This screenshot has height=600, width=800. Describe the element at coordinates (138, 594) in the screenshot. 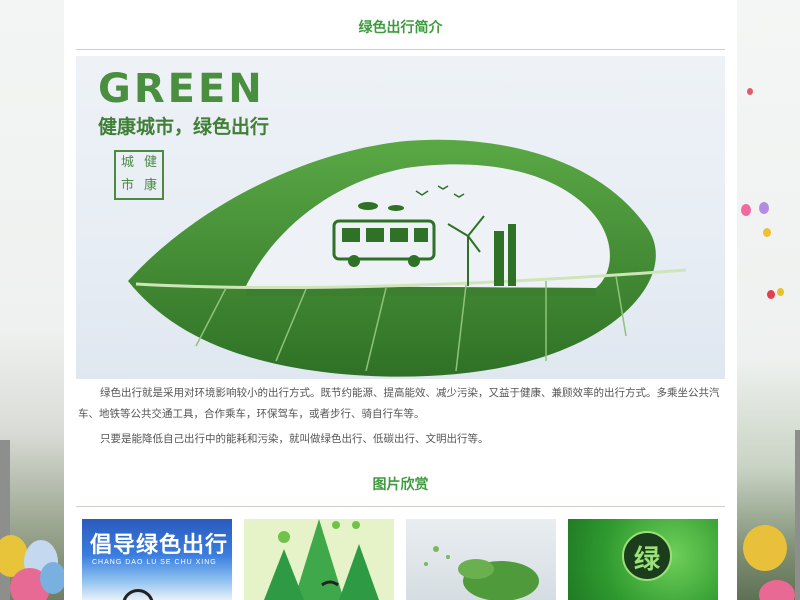

I see `bicycle-icon` at that location.